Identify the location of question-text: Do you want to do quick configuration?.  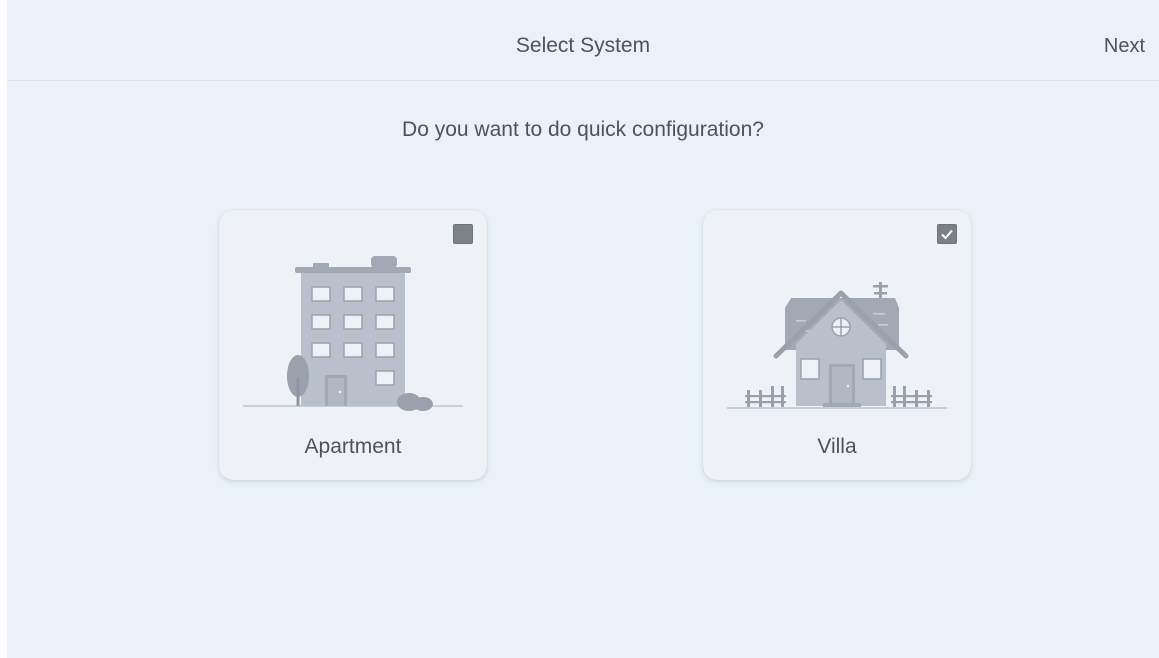
(583, 129).